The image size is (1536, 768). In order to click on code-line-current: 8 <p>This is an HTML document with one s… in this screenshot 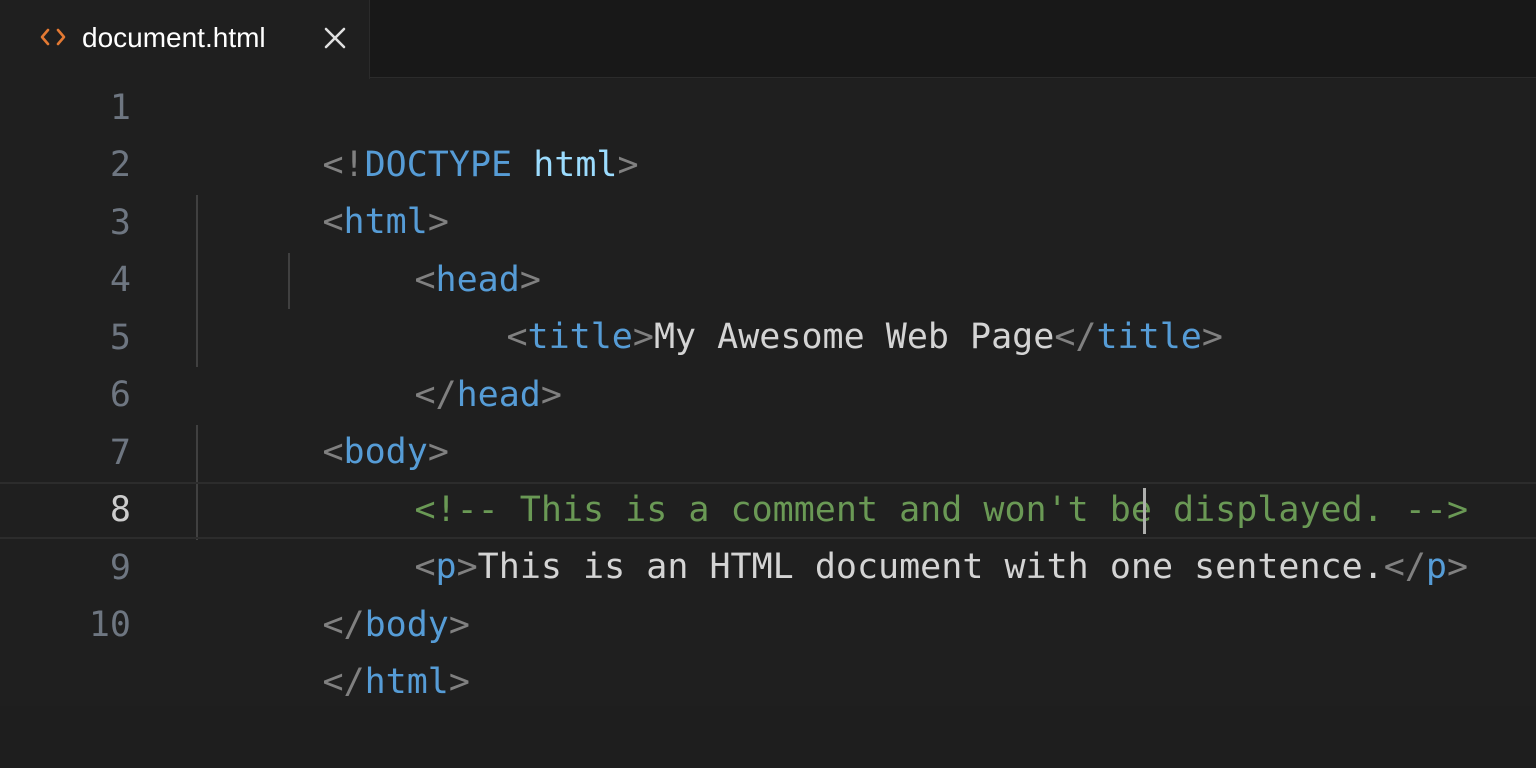, I will do `click(768, 534)`.